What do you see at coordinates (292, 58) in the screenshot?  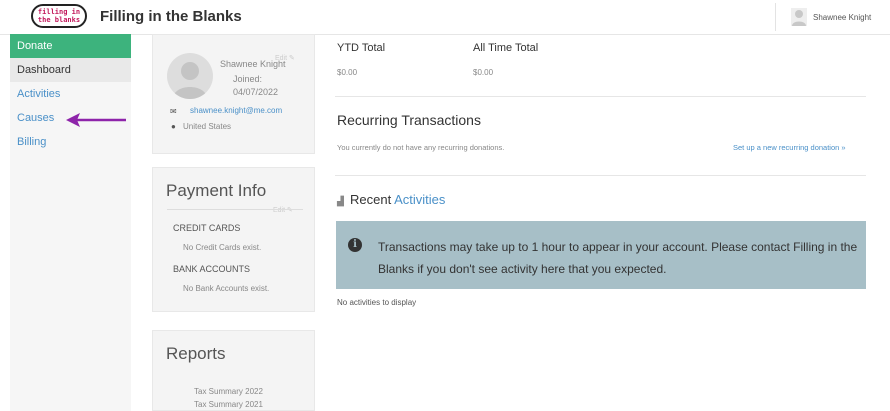 I see `edit-icon: ✎` at bounding box center [292, 58].